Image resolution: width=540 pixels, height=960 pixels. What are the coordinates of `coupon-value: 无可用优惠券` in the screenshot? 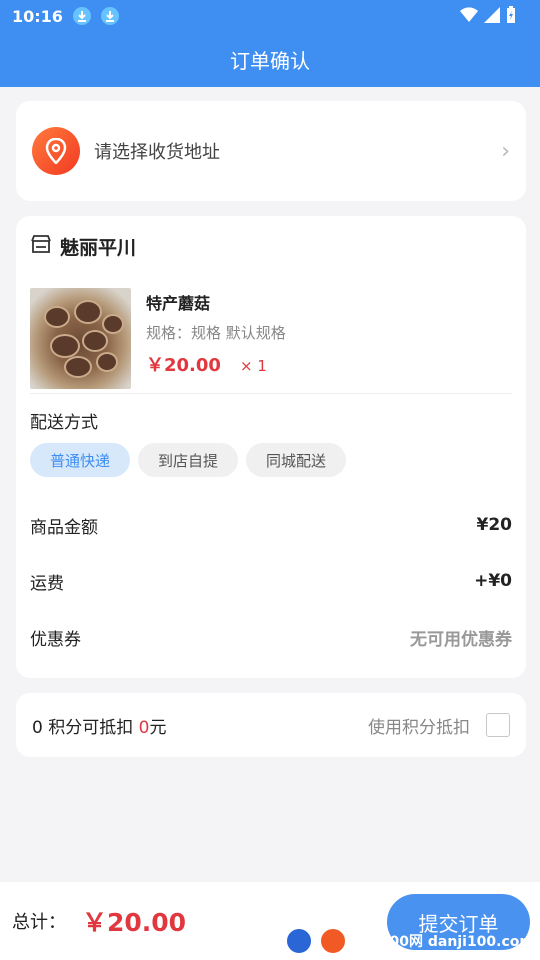 It's located at (461, 639).